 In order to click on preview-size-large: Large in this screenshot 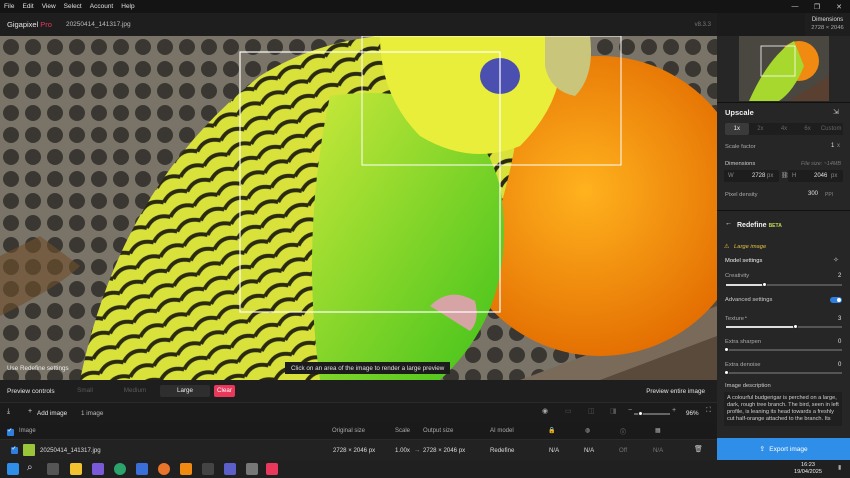, I will do `click(185, 391)`.